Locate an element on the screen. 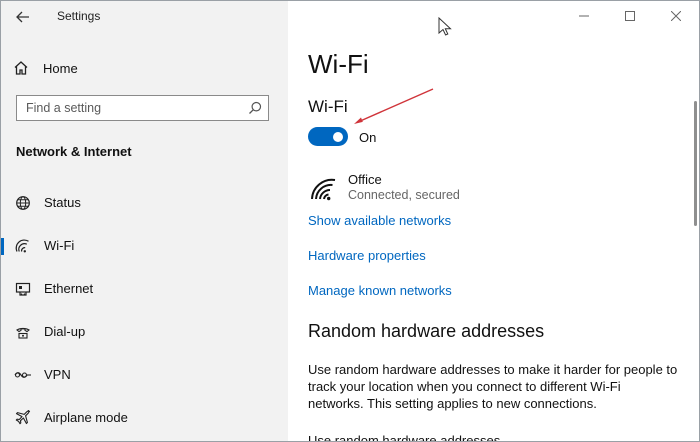 This screenshot has height=442, width=700. network-status: Connected, secured is located at coordinates (404, 195).